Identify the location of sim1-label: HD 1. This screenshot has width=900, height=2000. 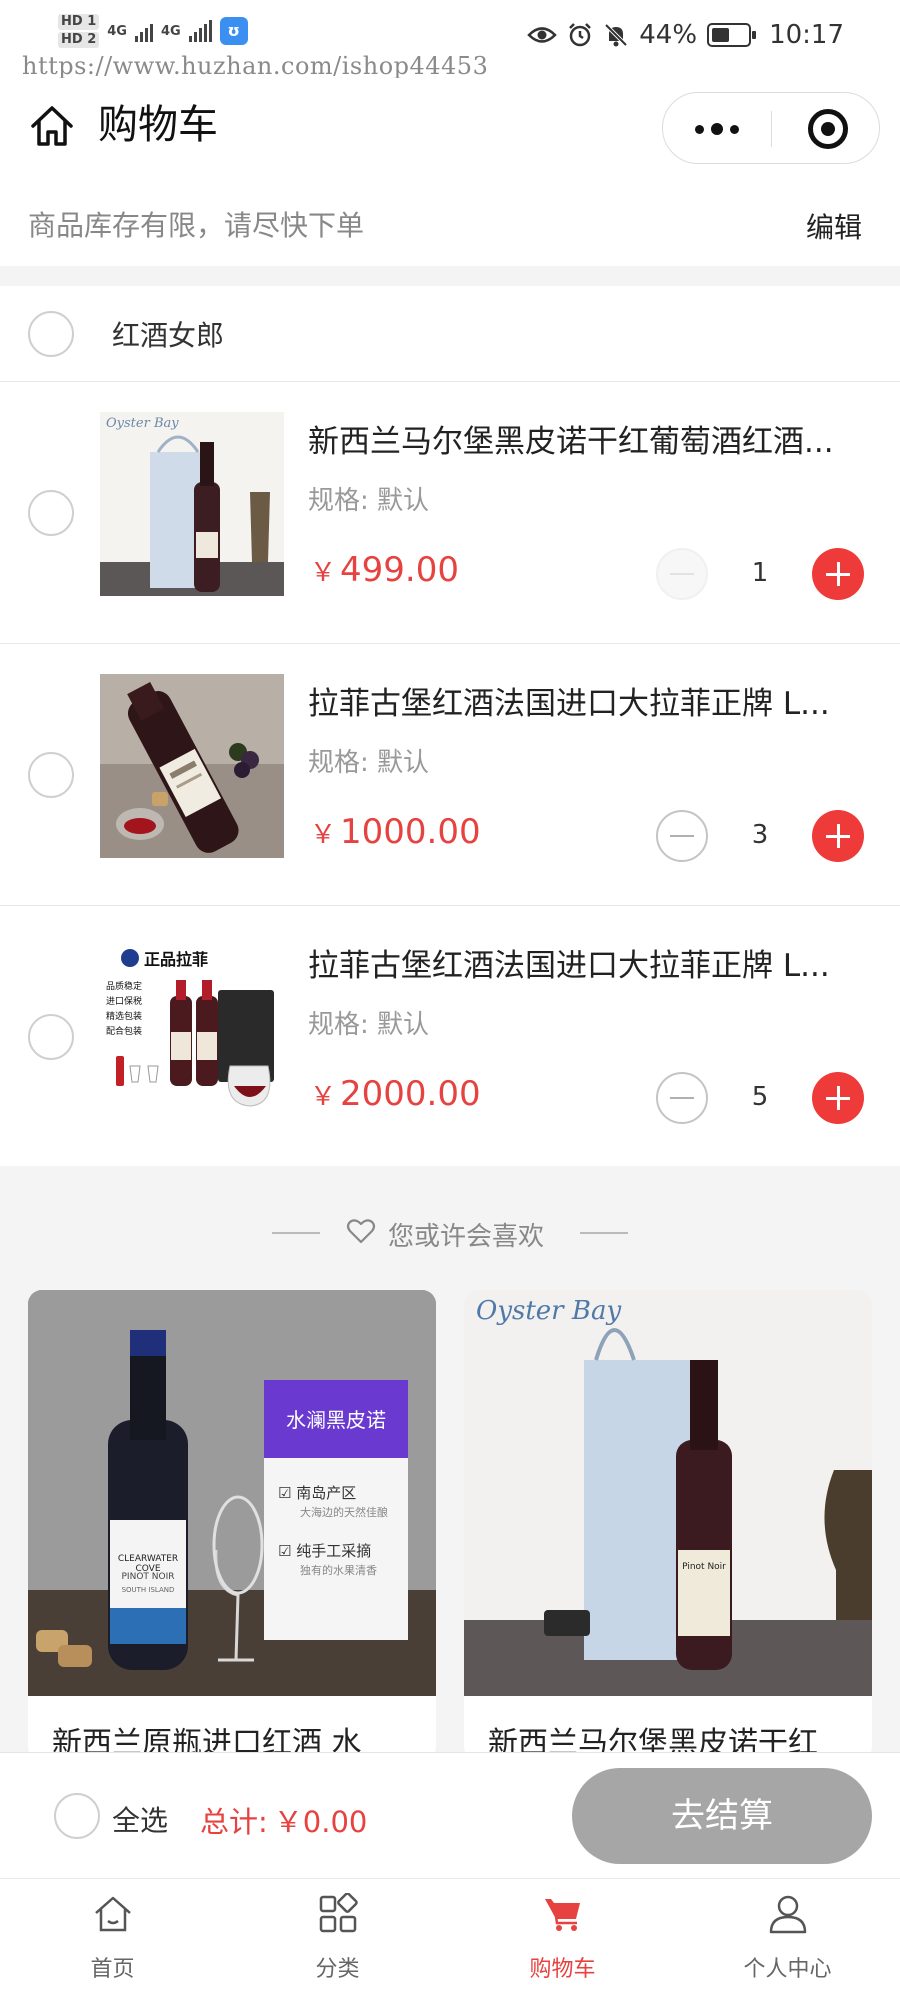
(79, 22).